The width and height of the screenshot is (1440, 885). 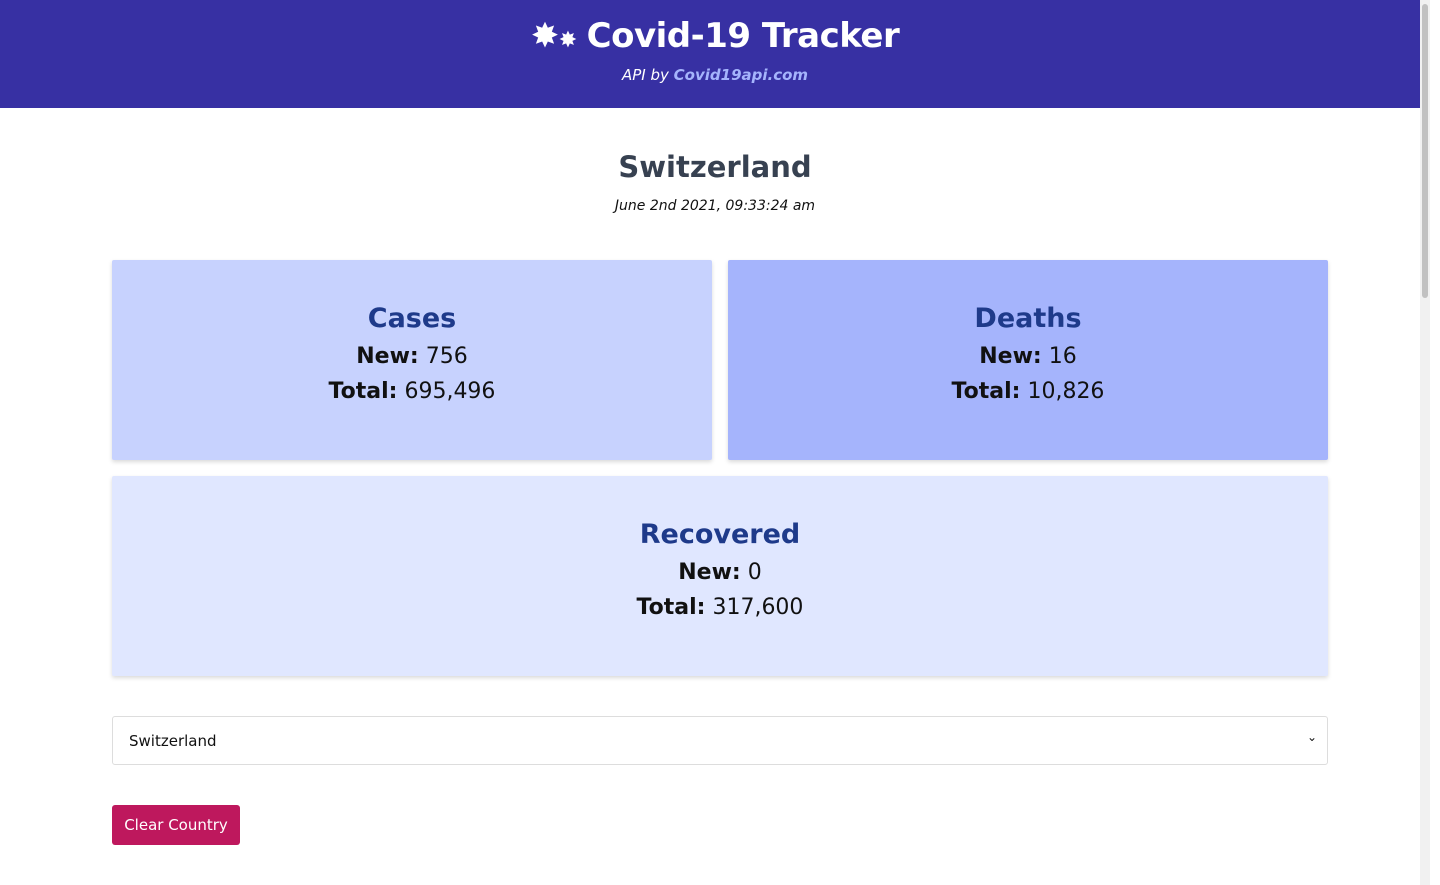 I want to click on country-title: Switzerland, so click(x=715, y=167).